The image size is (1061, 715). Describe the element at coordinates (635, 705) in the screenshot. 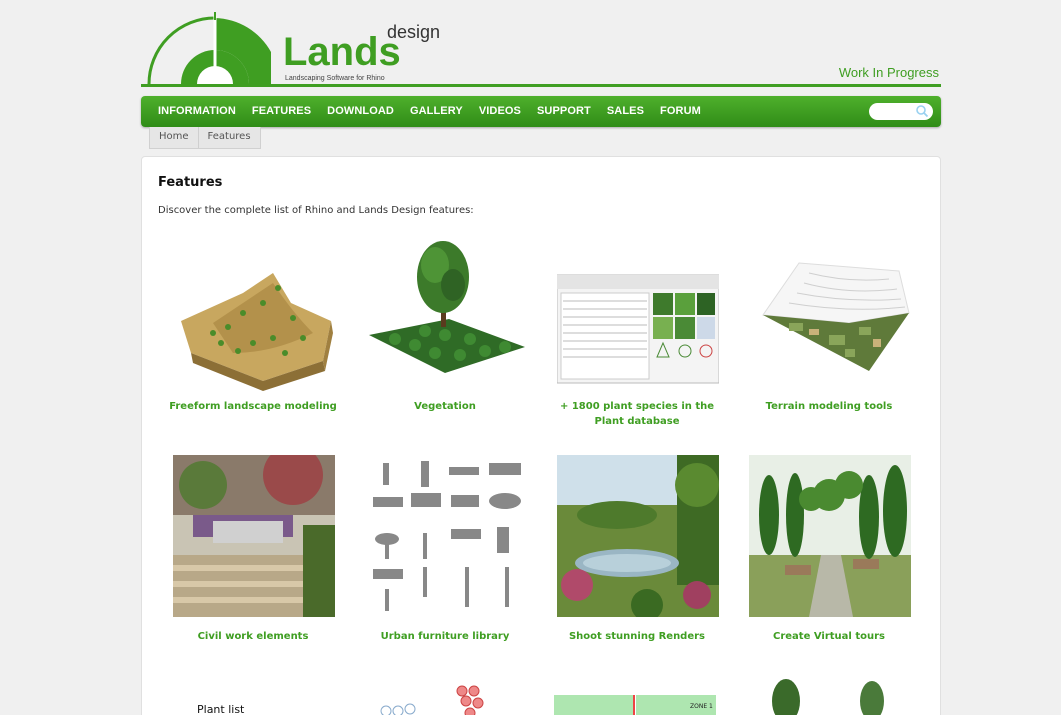

I see `zone-plan-thumb: ZONE 1` at that location.